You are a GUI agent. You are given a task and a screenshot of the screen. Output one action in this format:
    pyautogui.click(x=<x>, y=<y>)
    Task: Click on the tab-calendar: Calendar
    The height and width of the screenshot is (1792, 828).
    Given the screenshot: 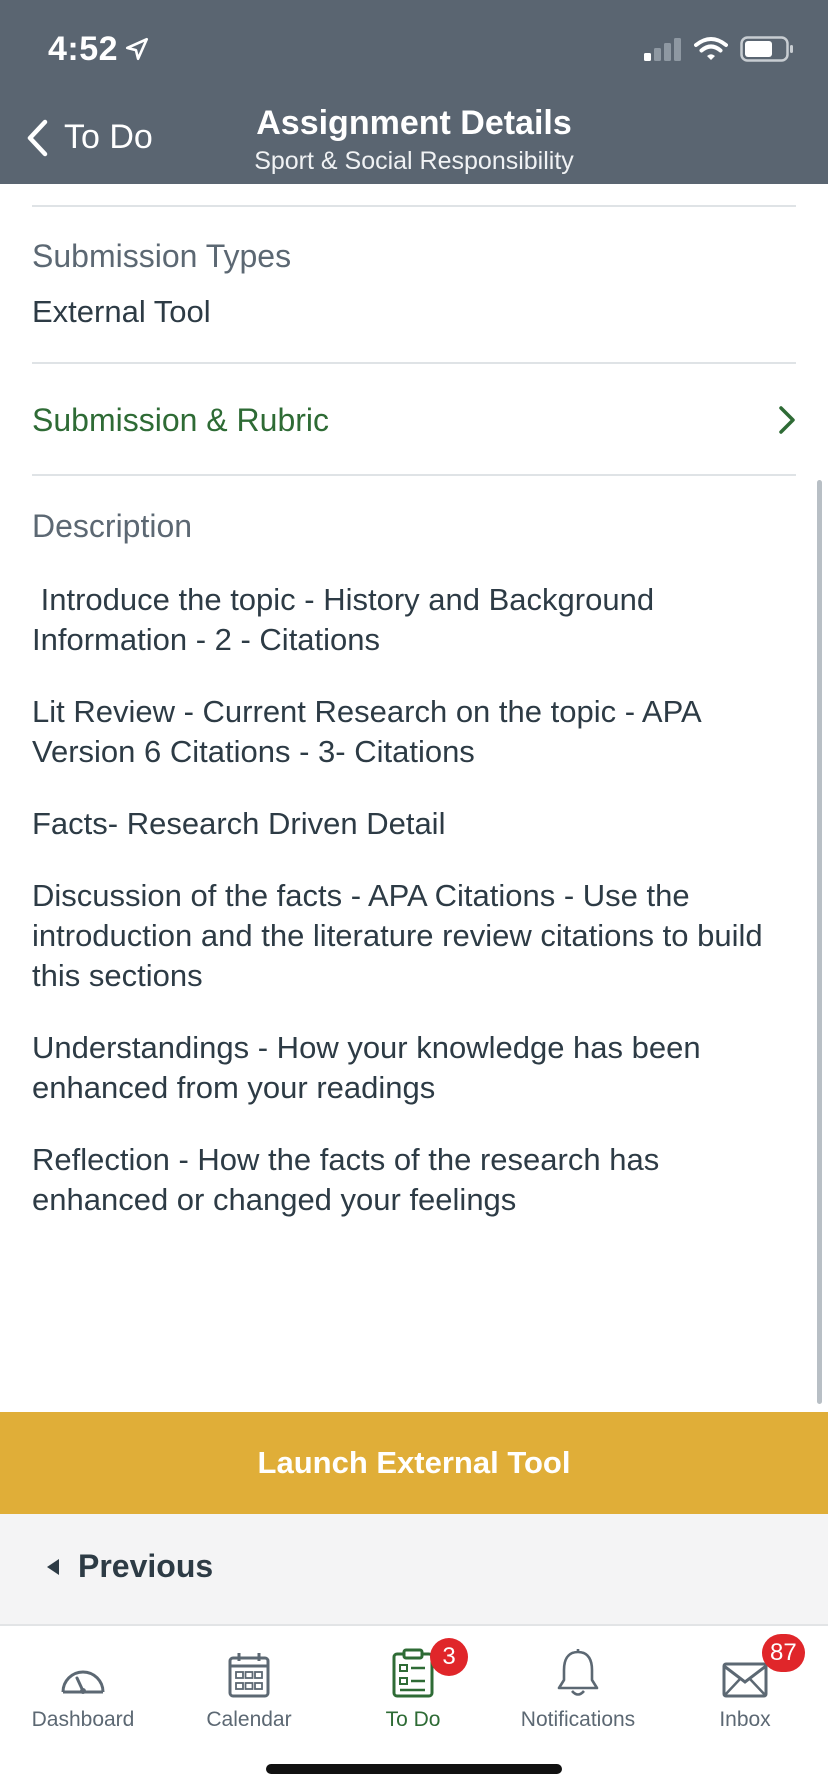 What is the action you would take?
    pyautogui.click(x=249, y=1686)
    